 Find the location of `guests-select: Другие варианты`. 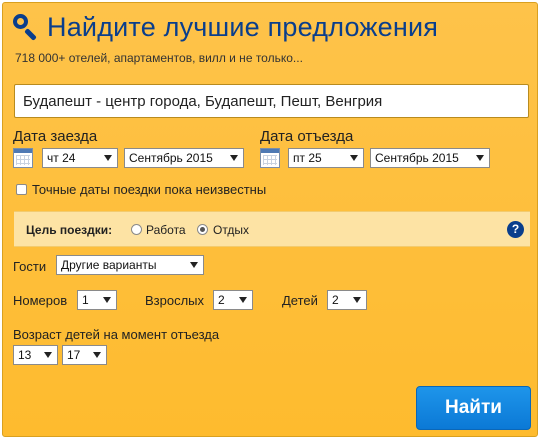

guests-select: Другие варианты is located at coordinates (130, 265).